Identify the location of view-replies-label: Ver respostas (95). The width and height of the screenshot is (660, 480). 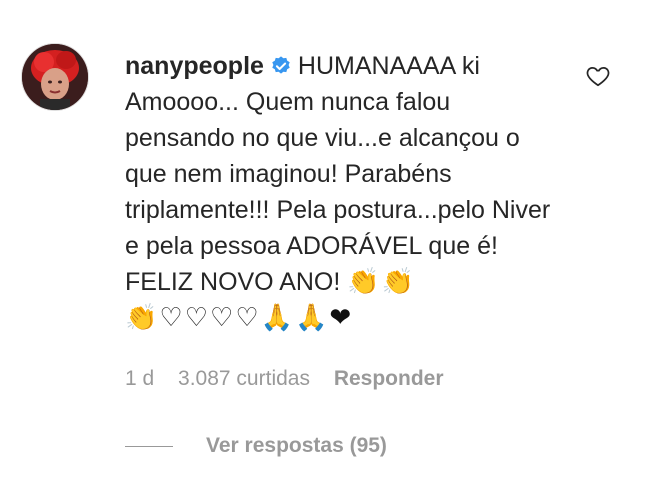
(296, 445).